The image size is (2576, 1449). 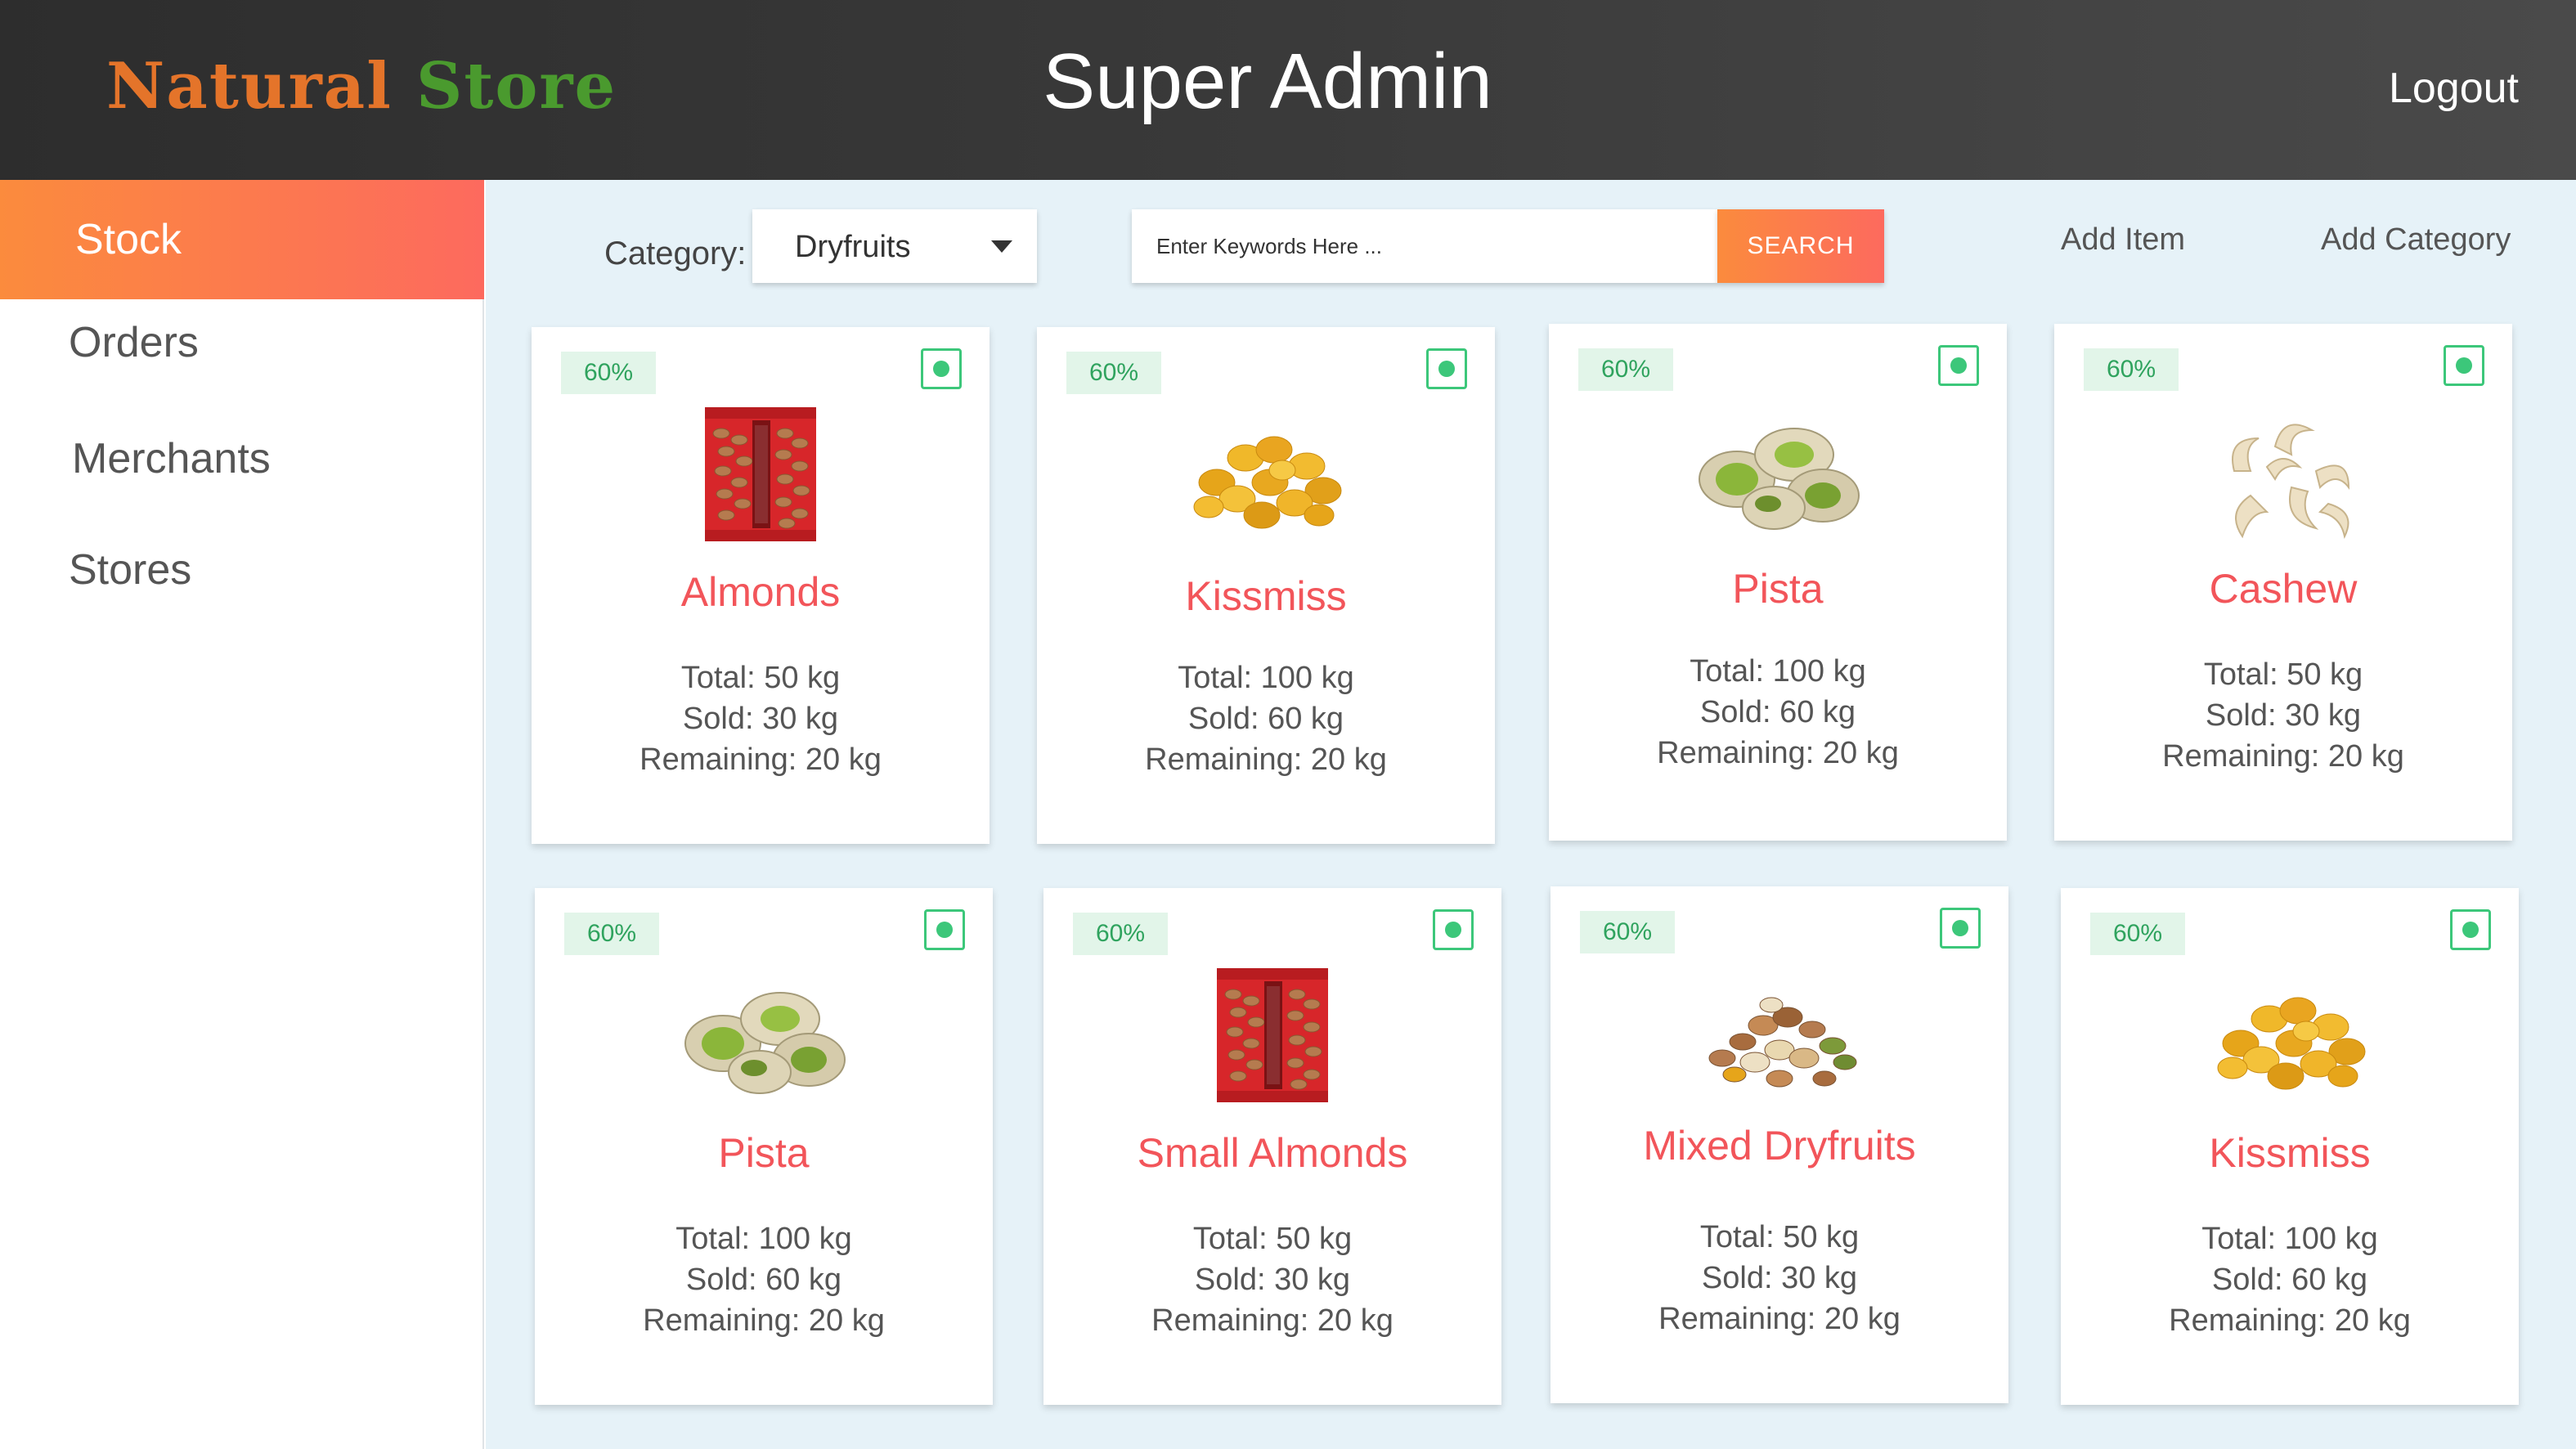 What do you see at coordinates (675, 253) in the screenshot?
I see `category-label: Category:` at bounding box center [675, 253].